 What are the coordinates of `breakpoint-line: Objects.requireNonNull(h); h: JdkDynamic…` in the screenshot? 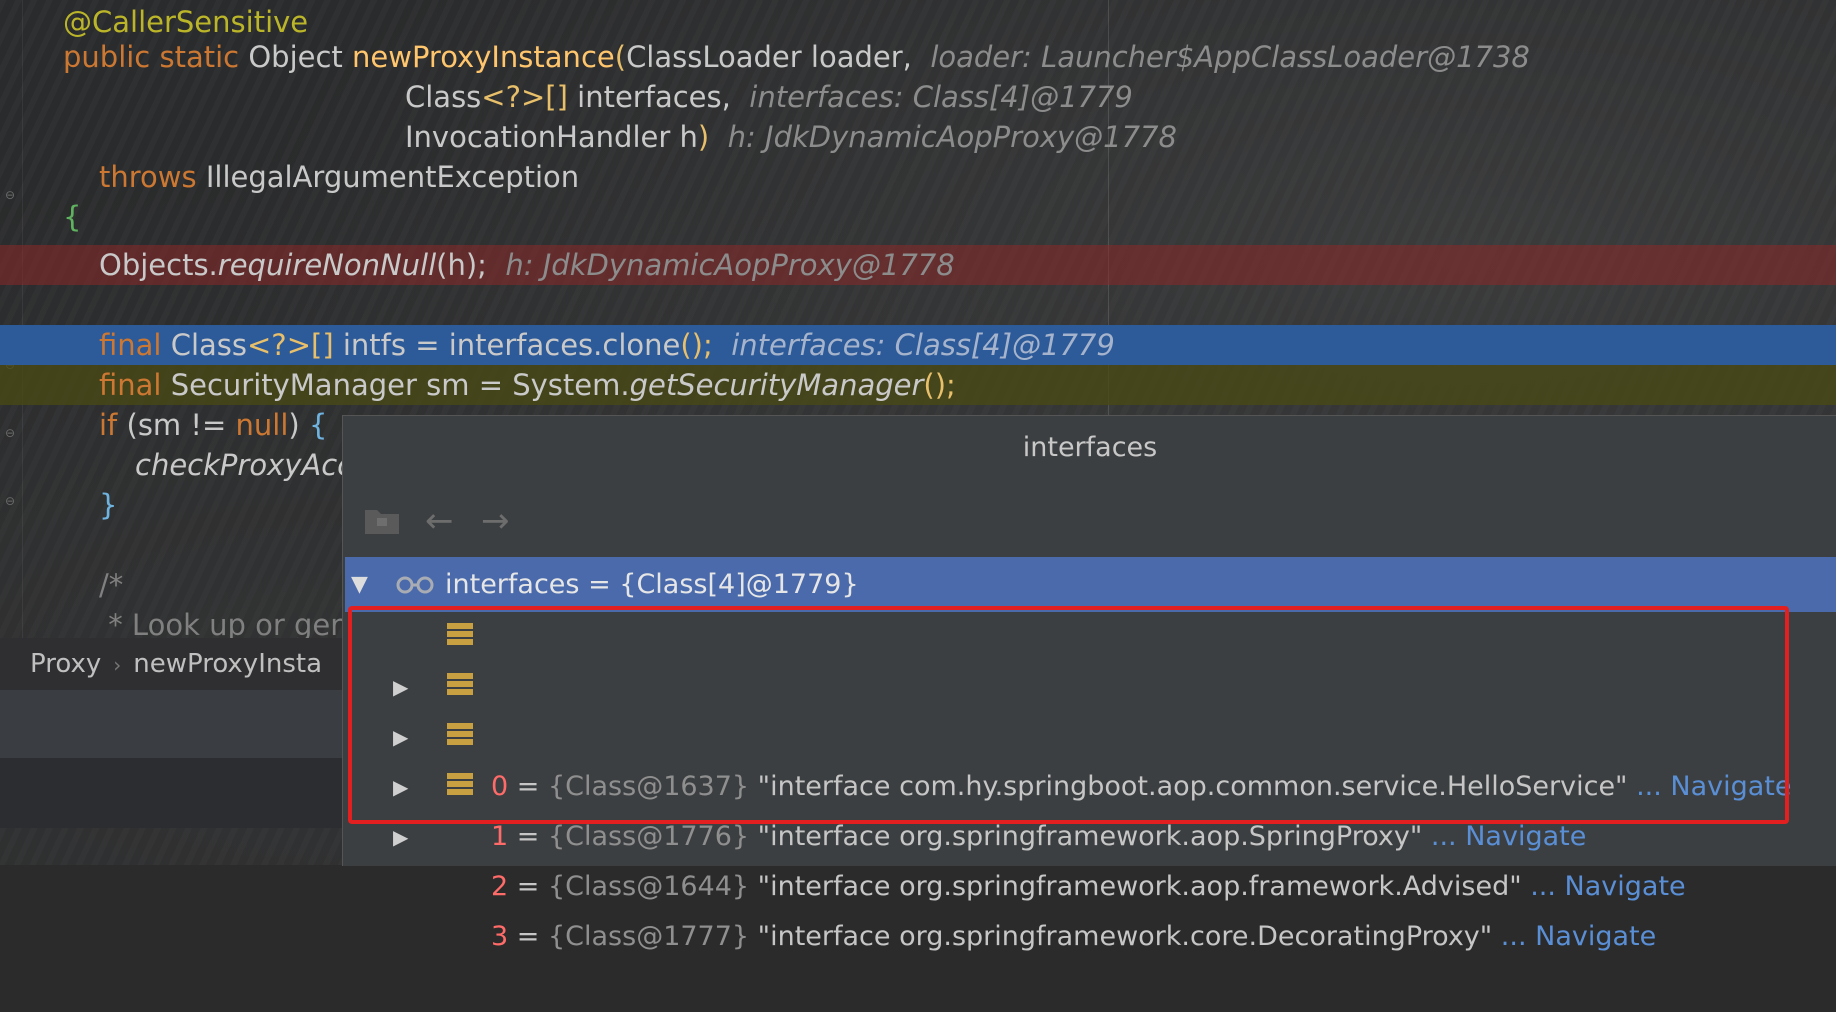 It's located at (918, 265).